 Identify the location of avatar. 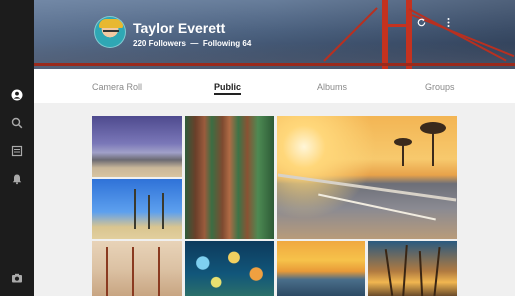
(110, 32).